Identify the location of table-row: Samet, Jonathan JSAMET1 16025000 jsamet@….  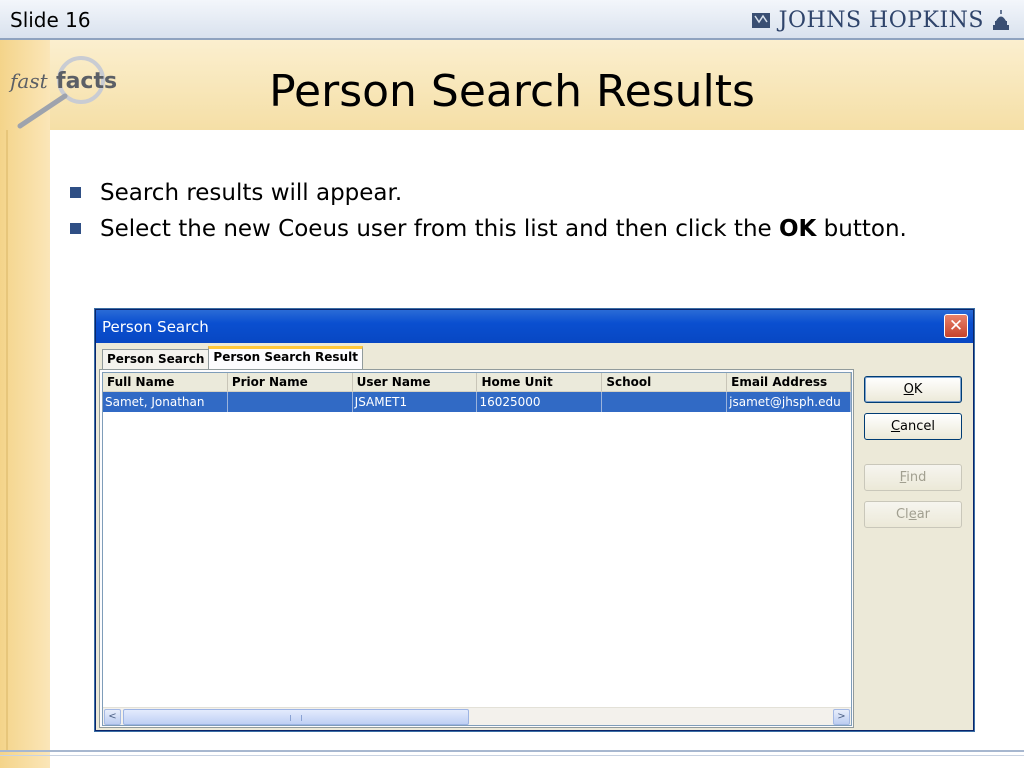
(477, 402).